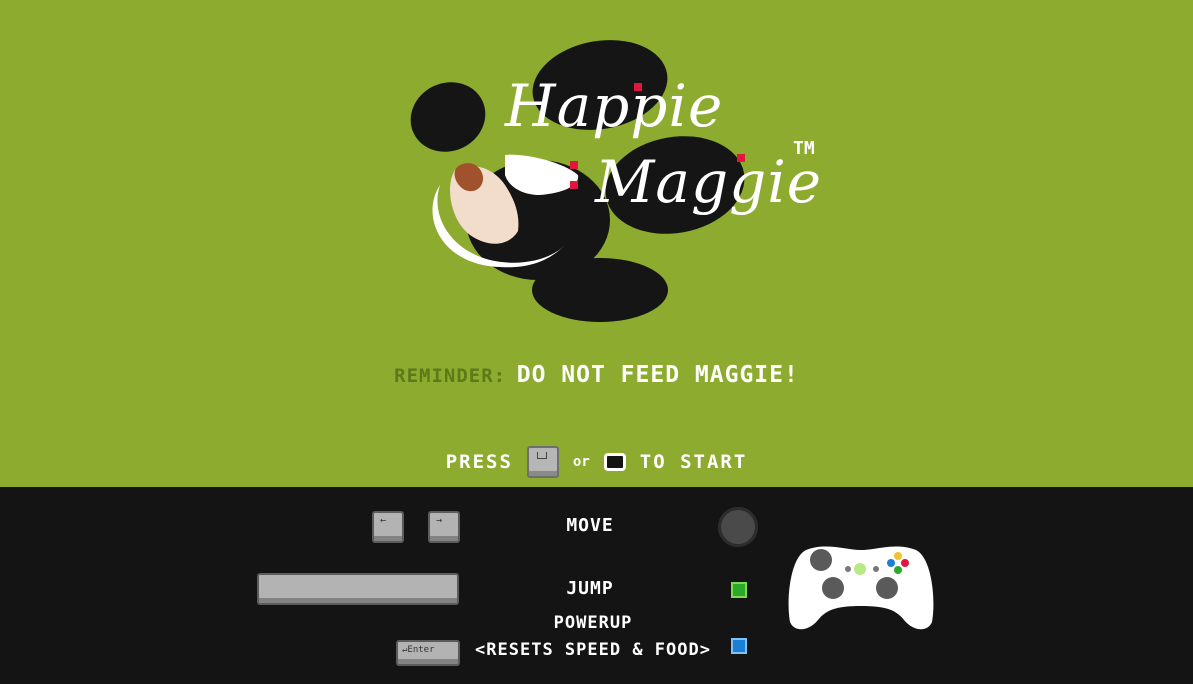  Describe the element at coordinates (657, 375) in the screenshot. I see `reminder-message: DO NOT FEED MAGGIE!` at that location.